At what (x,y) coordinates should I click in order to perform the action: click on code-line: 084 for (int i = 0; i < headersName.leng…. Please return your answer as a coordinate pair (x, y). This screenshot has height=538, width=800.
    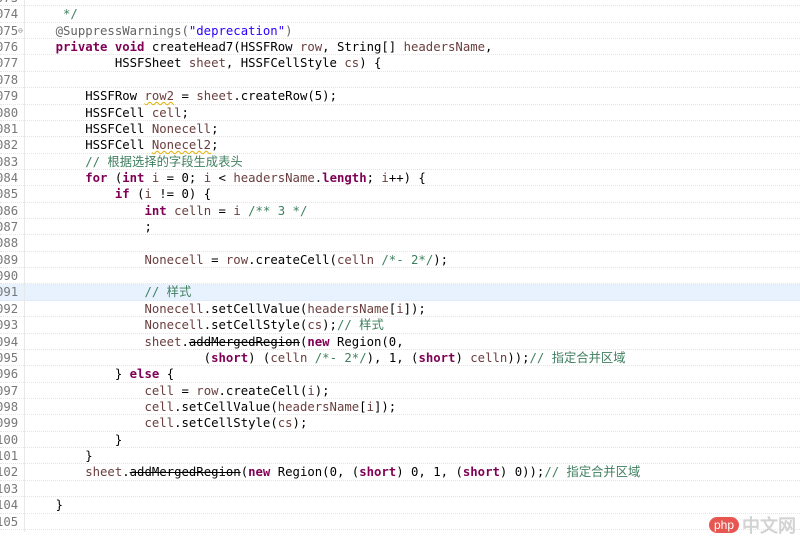
    Looking at the image, I should click on (400, 178).